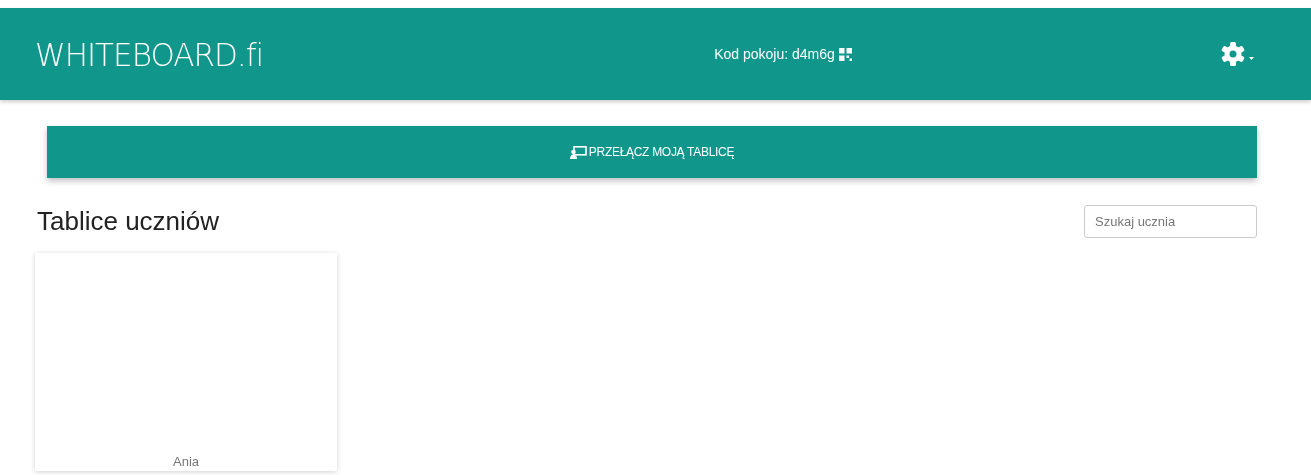 The height and width of the screenshot is (475, 1311). Describe the element at coordinates (845, 54) in the screenshot. I see `qr-code-icon` at that location.